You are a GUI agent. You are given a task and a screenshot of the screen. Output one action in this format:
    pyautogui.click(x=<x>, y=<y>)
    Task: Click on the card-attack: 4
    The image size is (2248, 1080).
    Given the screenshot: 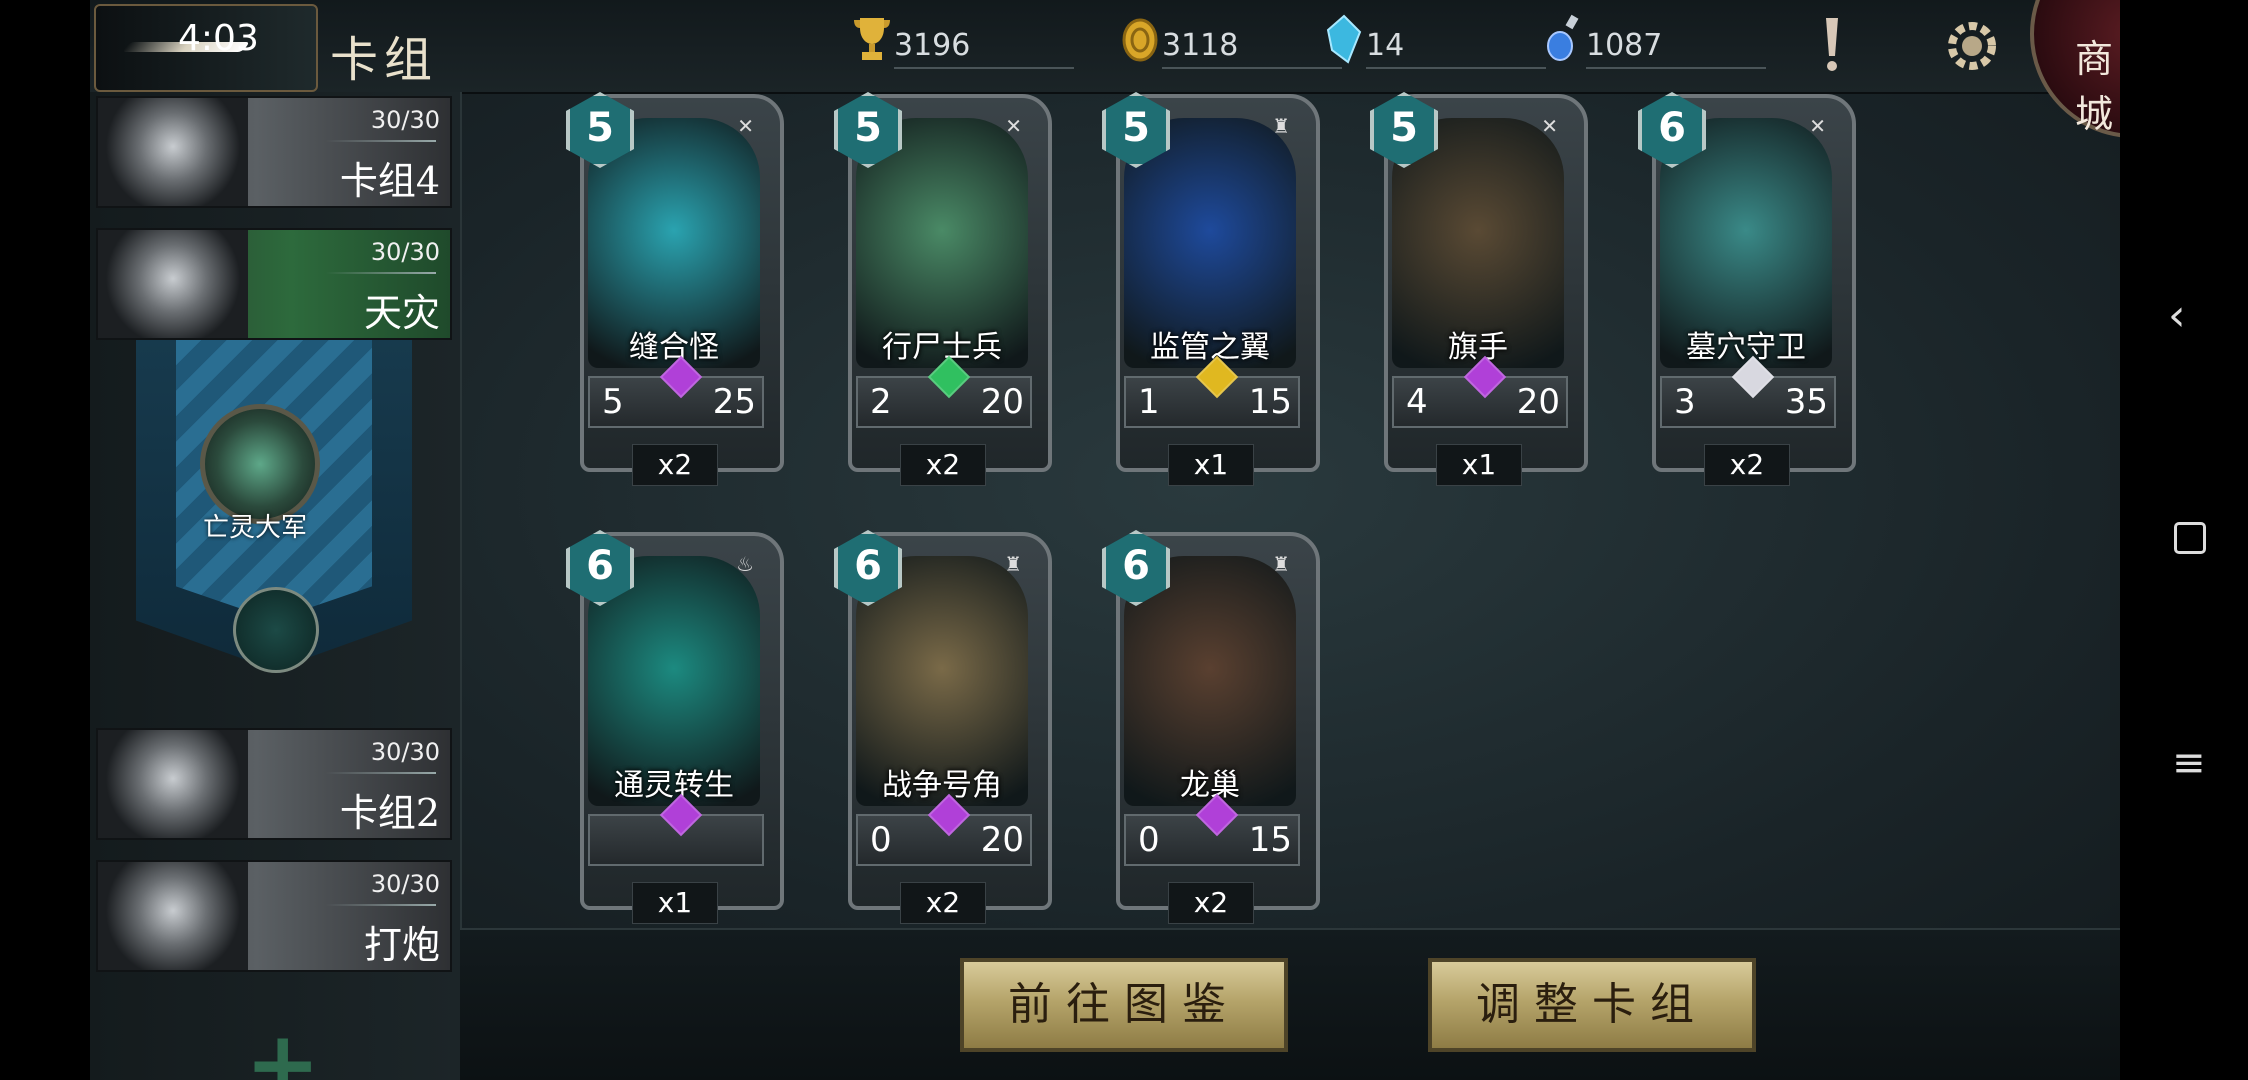 What is the action you would take?
    pyautogui.click(x=1417, y=402)
    